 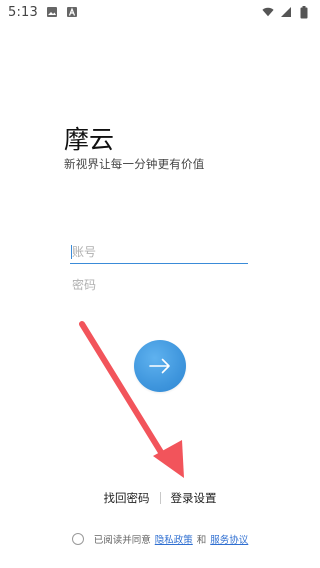 What do you see at coordinates (229, 539) in the screenshot?
I see `service-agreement-link: 服务协议` at bounding box center [229, 539].